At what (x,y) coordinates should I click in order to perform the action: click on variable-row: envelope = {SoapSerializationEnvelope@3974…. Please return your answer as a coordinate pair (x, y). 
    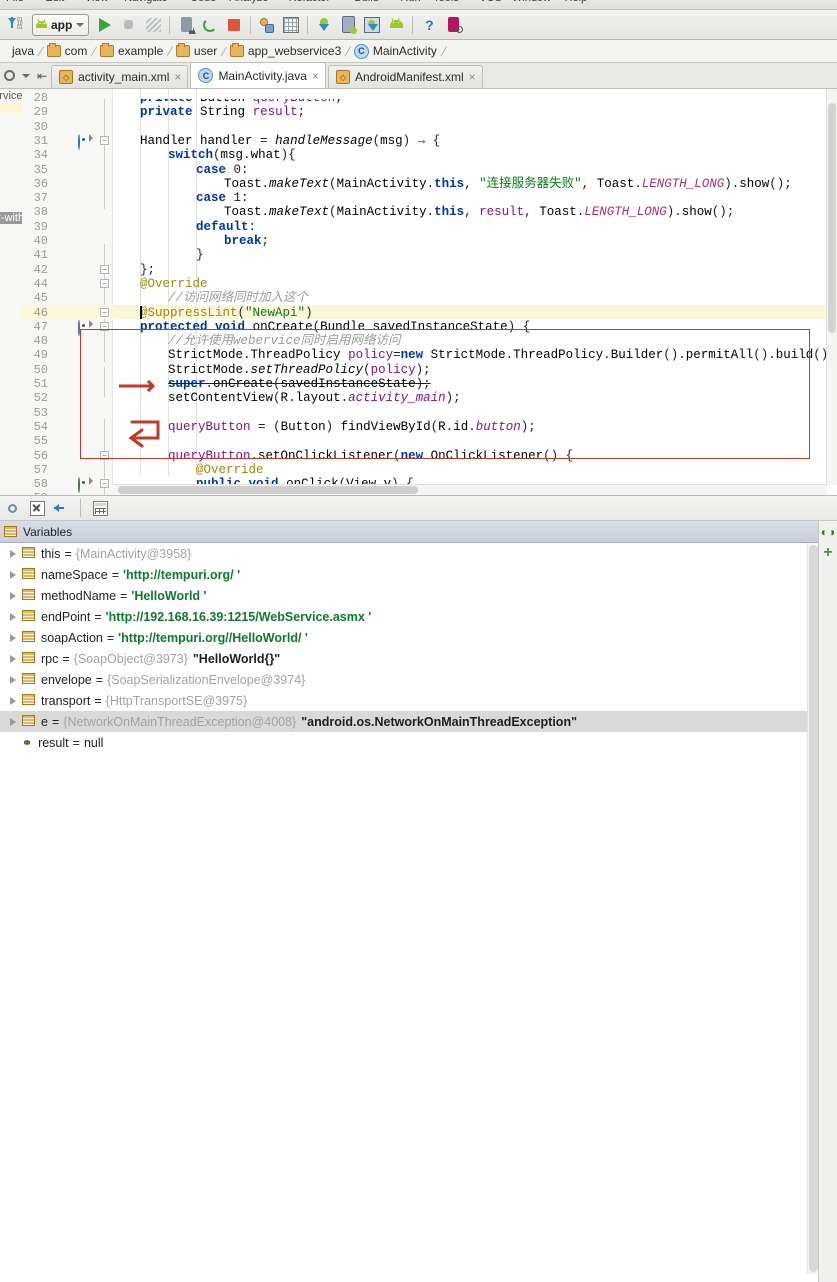
    Looking at the image, I should click on (409, 679).